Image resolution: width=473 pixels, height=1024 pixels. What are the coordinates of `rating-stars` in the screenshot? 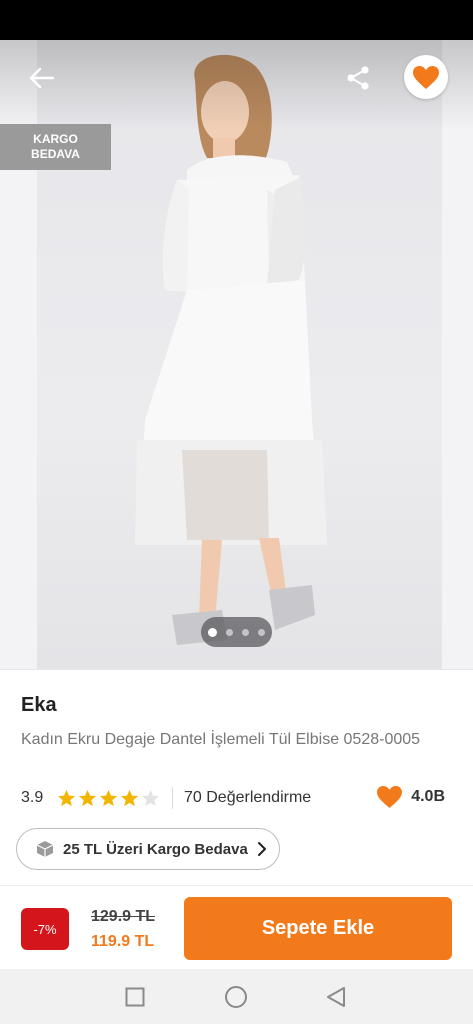 It's located at (108, 798).